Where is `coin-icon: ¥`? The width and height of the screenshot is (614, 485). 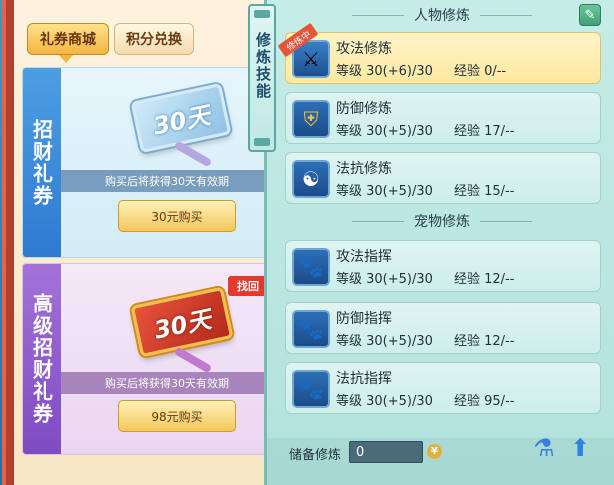 coin-icon: ¥ is located at coordinates (434, 451).